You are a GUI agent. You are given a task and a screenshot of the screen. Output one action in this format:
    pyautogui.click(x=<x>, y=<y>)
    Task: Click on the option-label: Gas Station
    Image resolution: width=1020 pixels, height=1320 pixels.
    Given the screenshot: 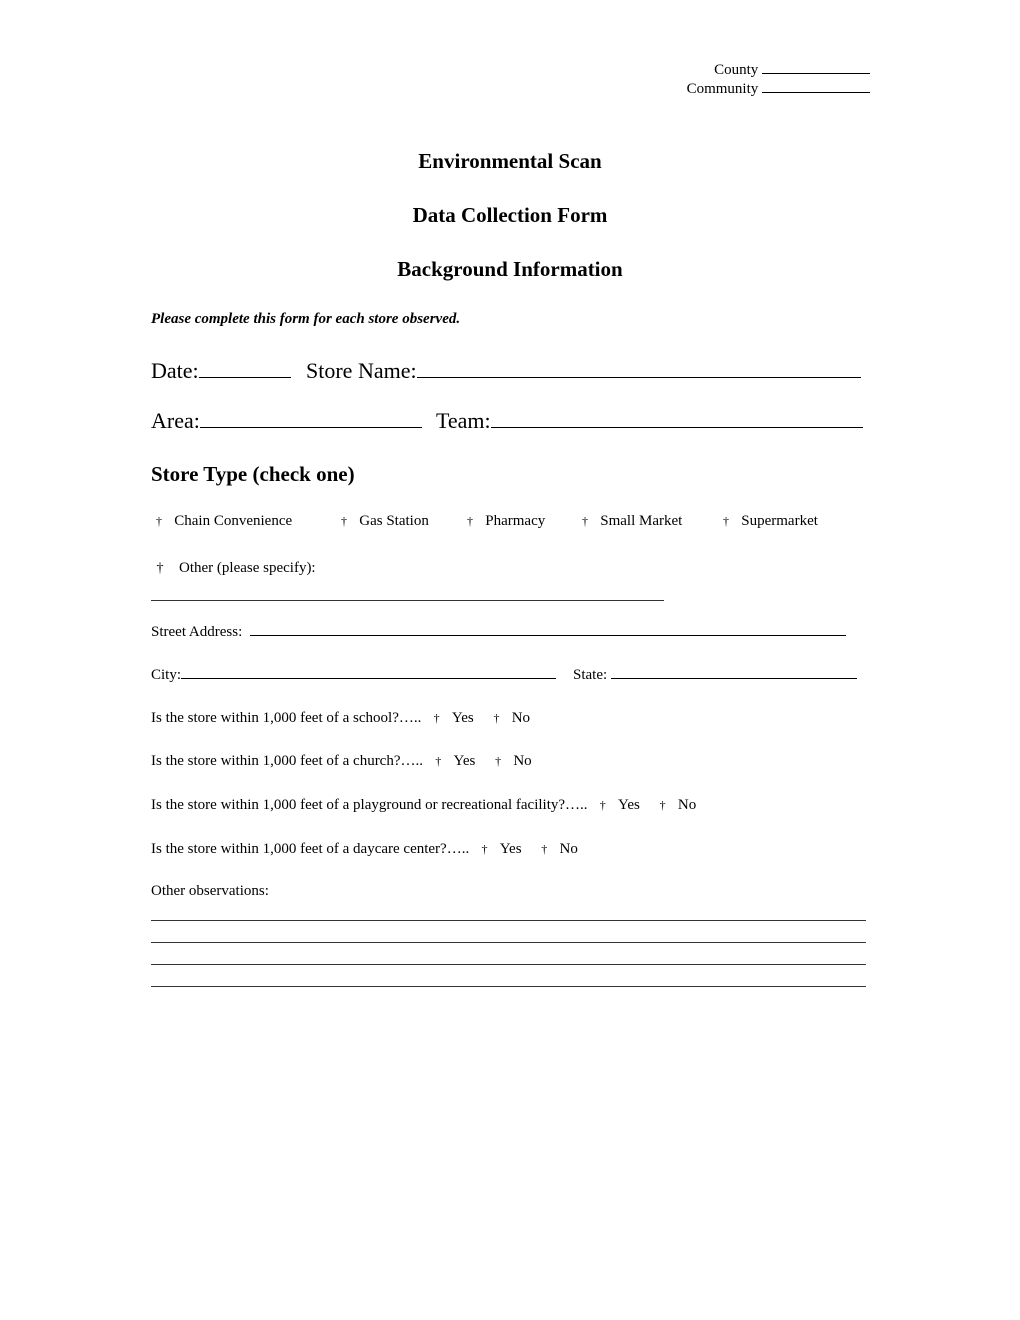 What is the action you would take?
    pyautogui.click(x=394, y=521)
    